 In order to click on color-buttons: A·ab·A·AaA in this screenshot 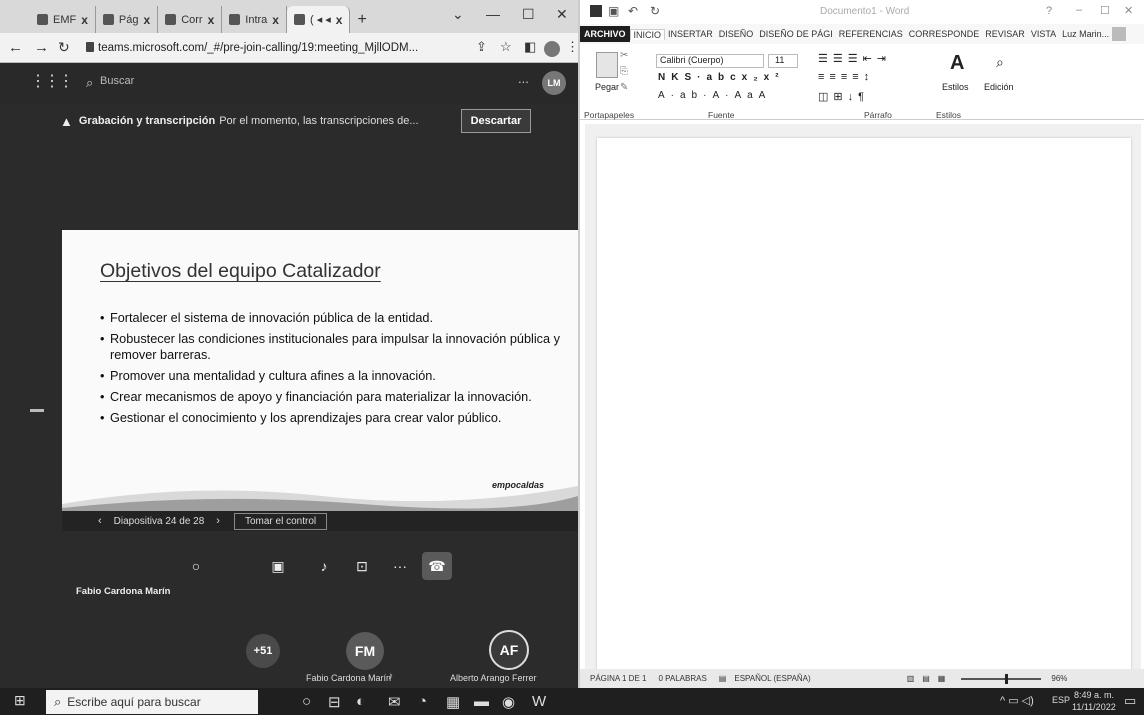, I will do `click(714, 95)`.